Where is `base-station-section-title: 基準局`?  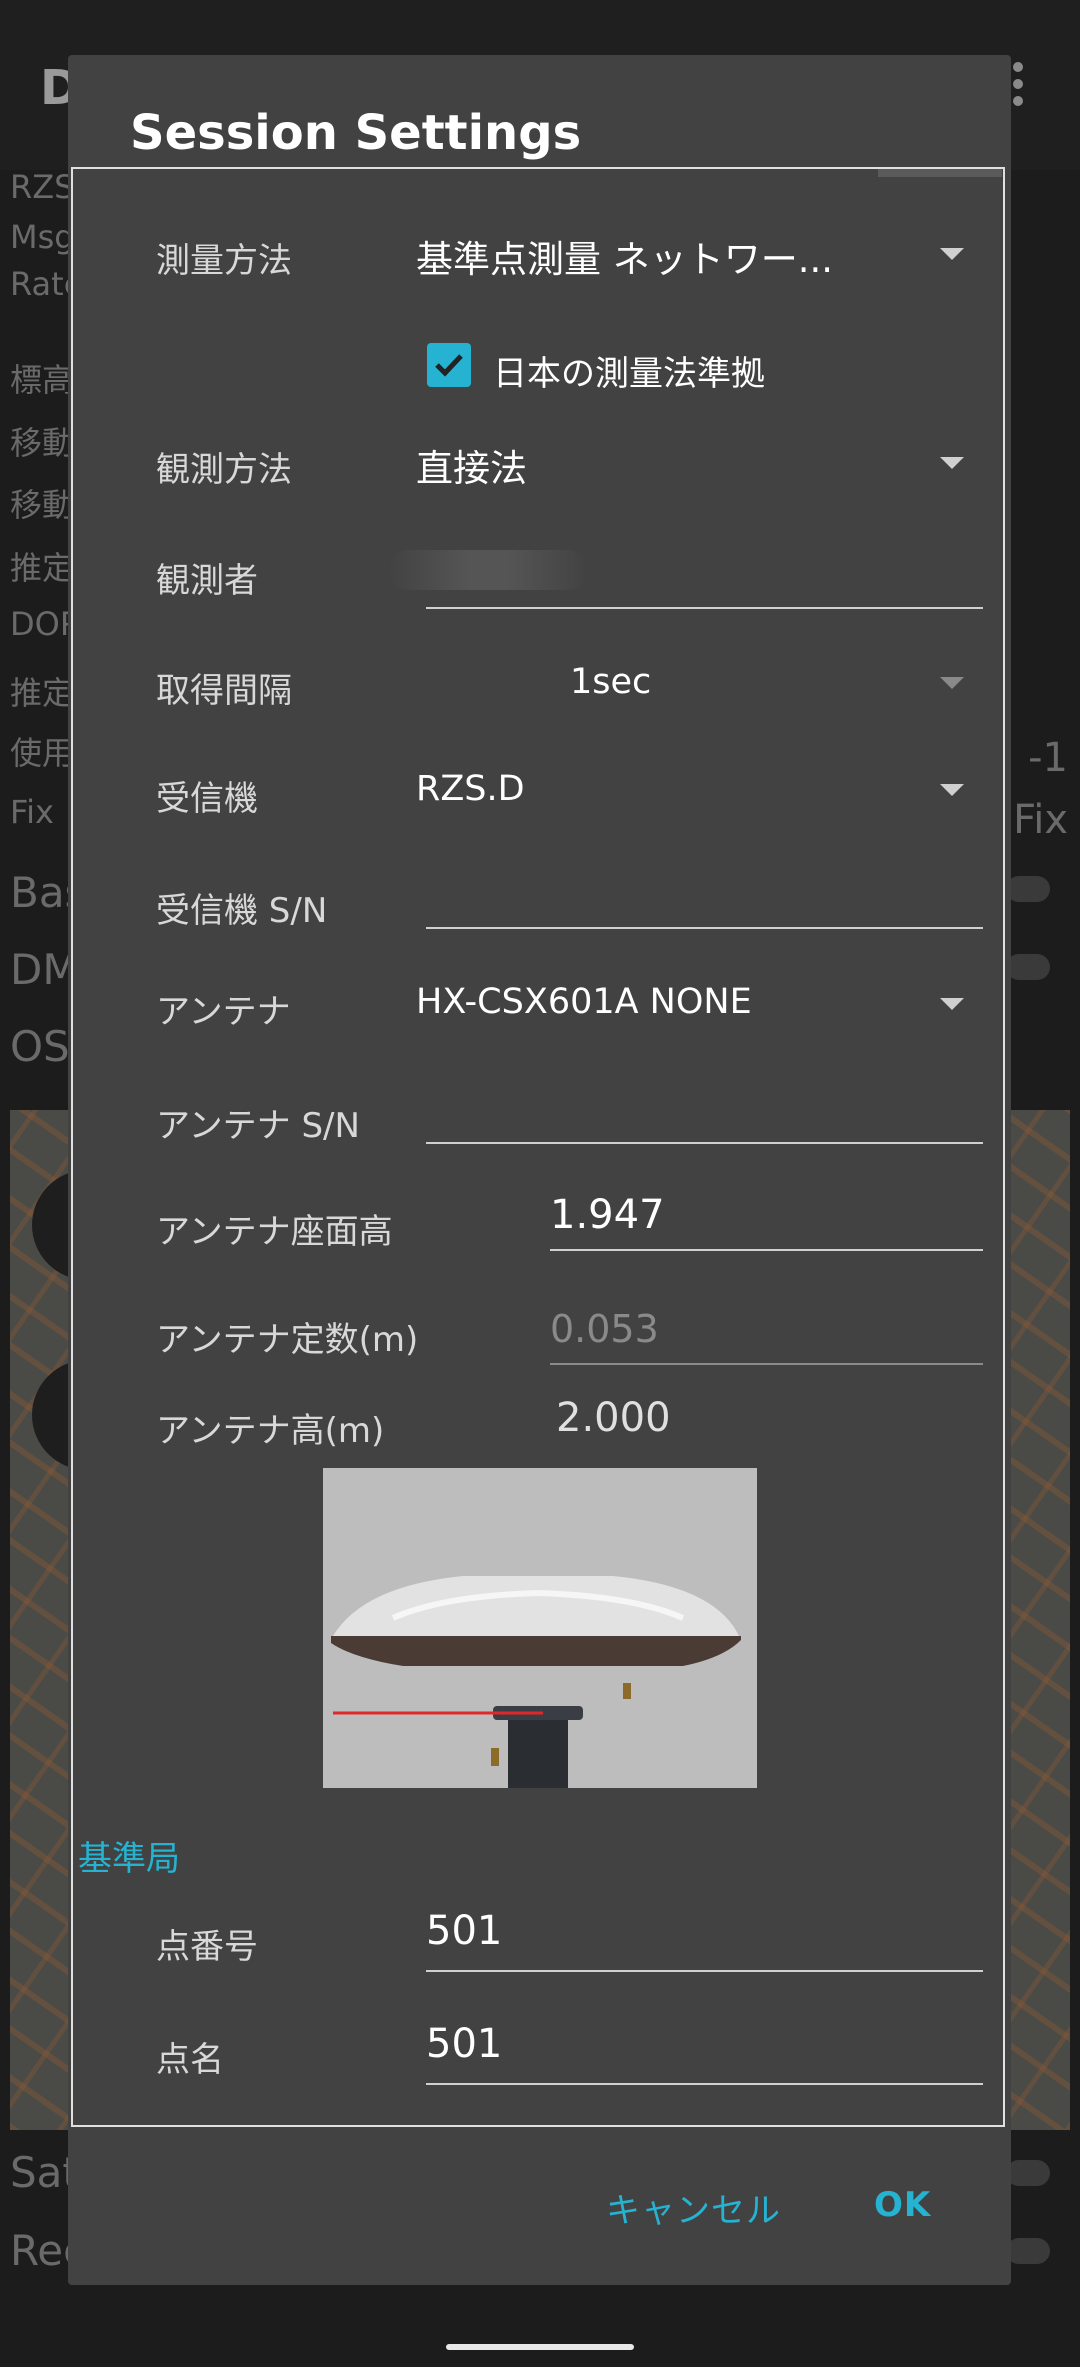 base-station-section-title: 基準局 is located at coordinates (129, 1859).